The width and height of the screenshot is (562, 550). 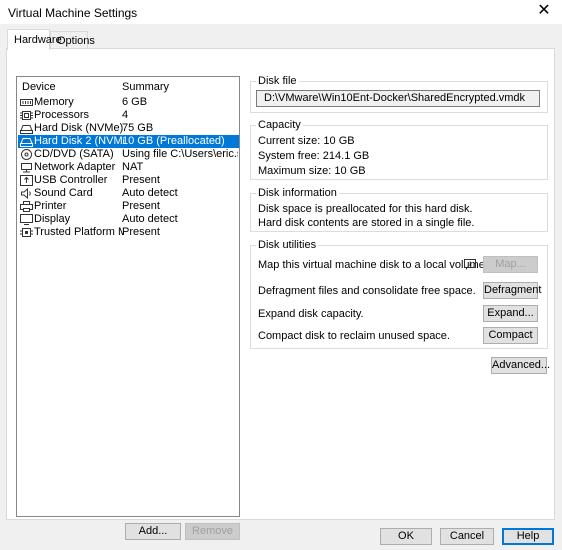 What do you see at coordinates (145, 87) in the screenshot?
I see `column-header-summary: Summary` at bounding box center [145, 87].